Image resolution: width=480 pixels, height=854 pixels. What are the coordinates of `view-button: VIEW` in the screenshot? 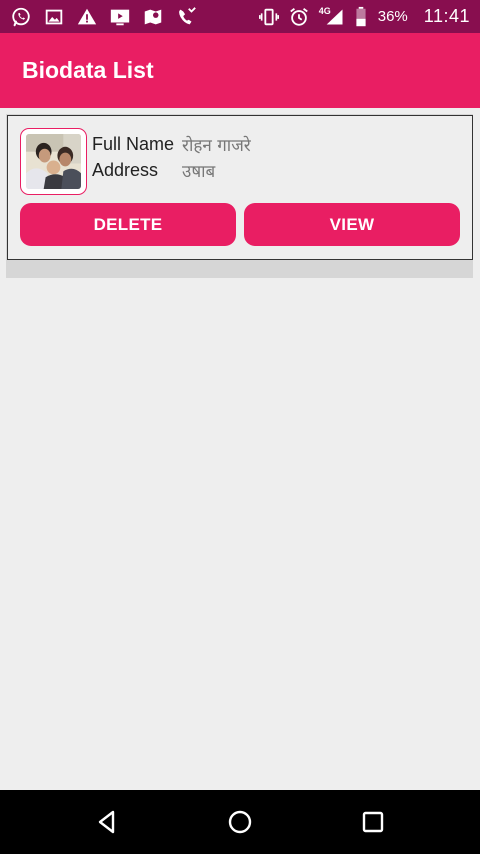 It's located at (352, 224).